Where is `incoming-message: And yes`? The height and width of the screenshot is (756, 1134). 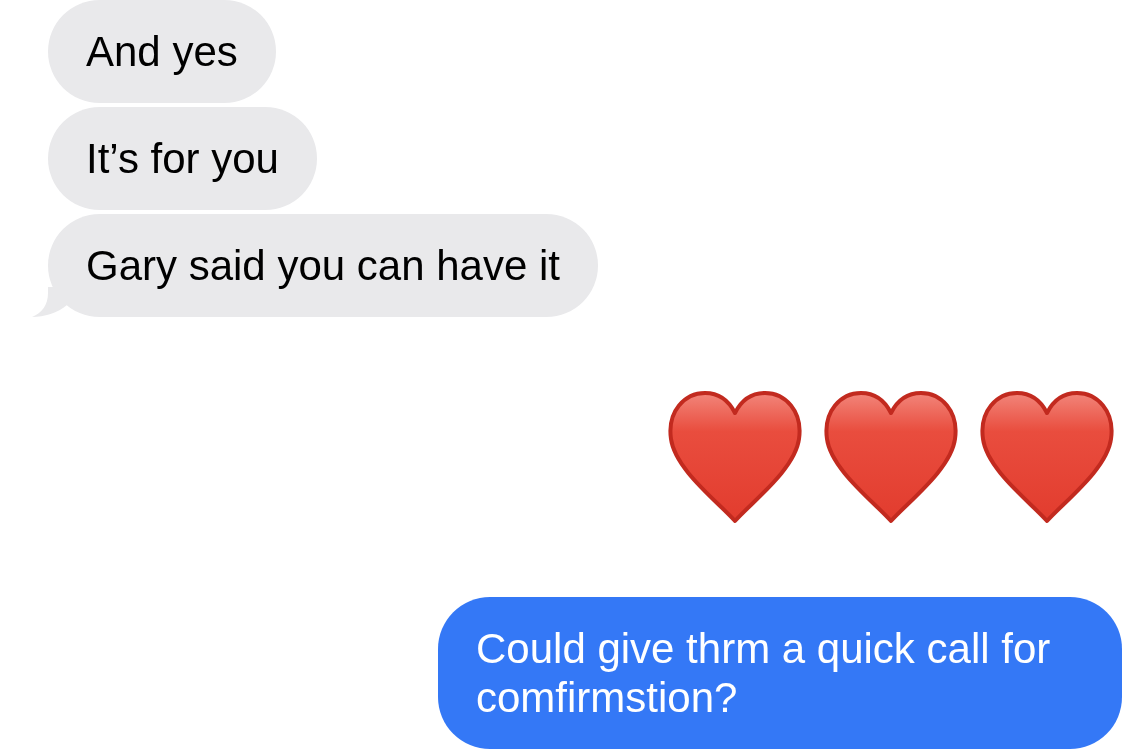
incoming-message: And yes is located at coordinates (162, 51).